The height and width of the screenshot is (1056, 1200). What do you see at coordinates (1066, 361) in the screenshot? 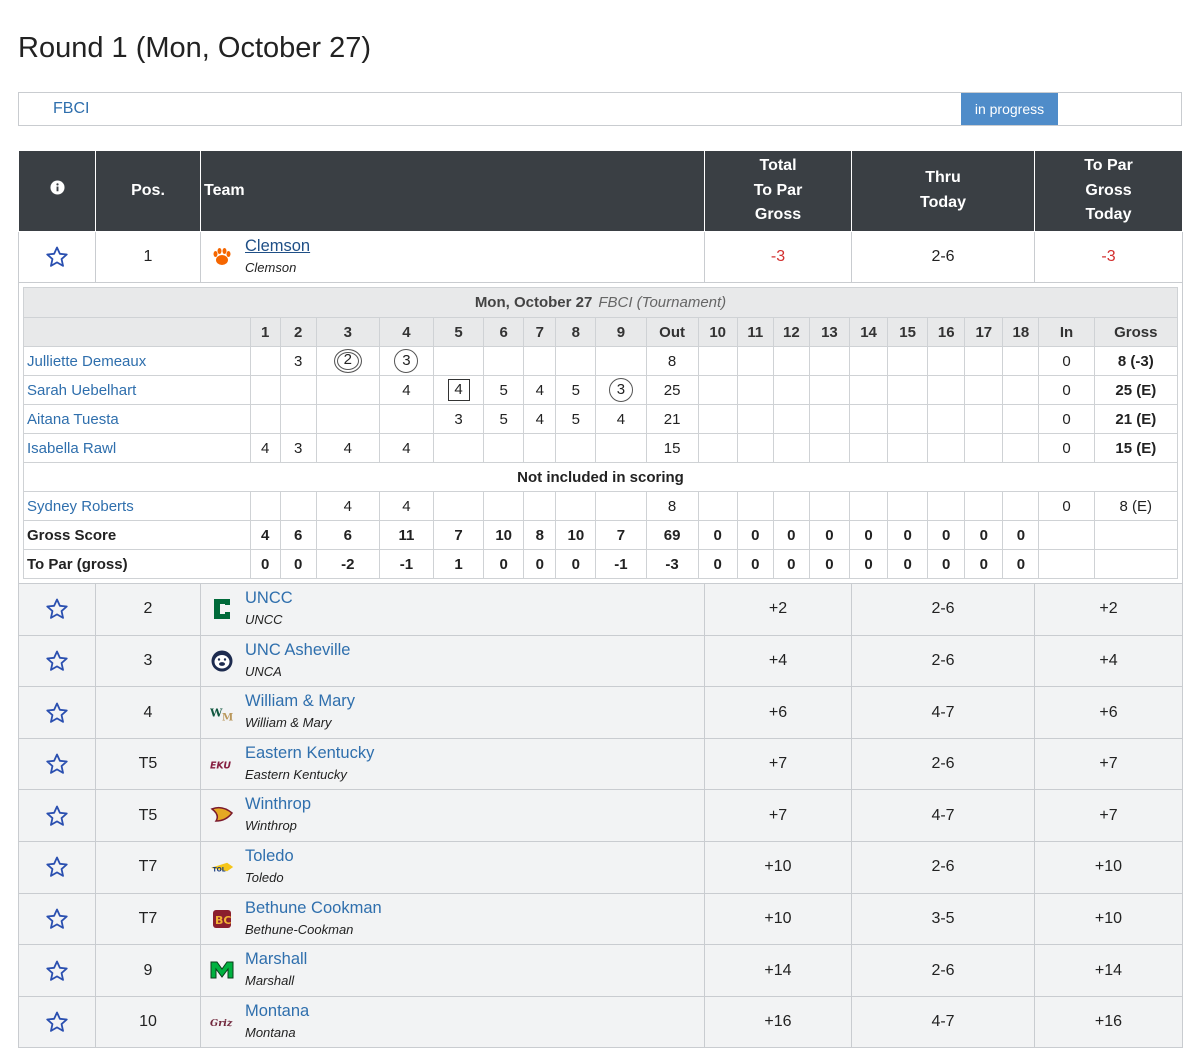
I see `hole-score: 0` at bounding box center [1066, 361].